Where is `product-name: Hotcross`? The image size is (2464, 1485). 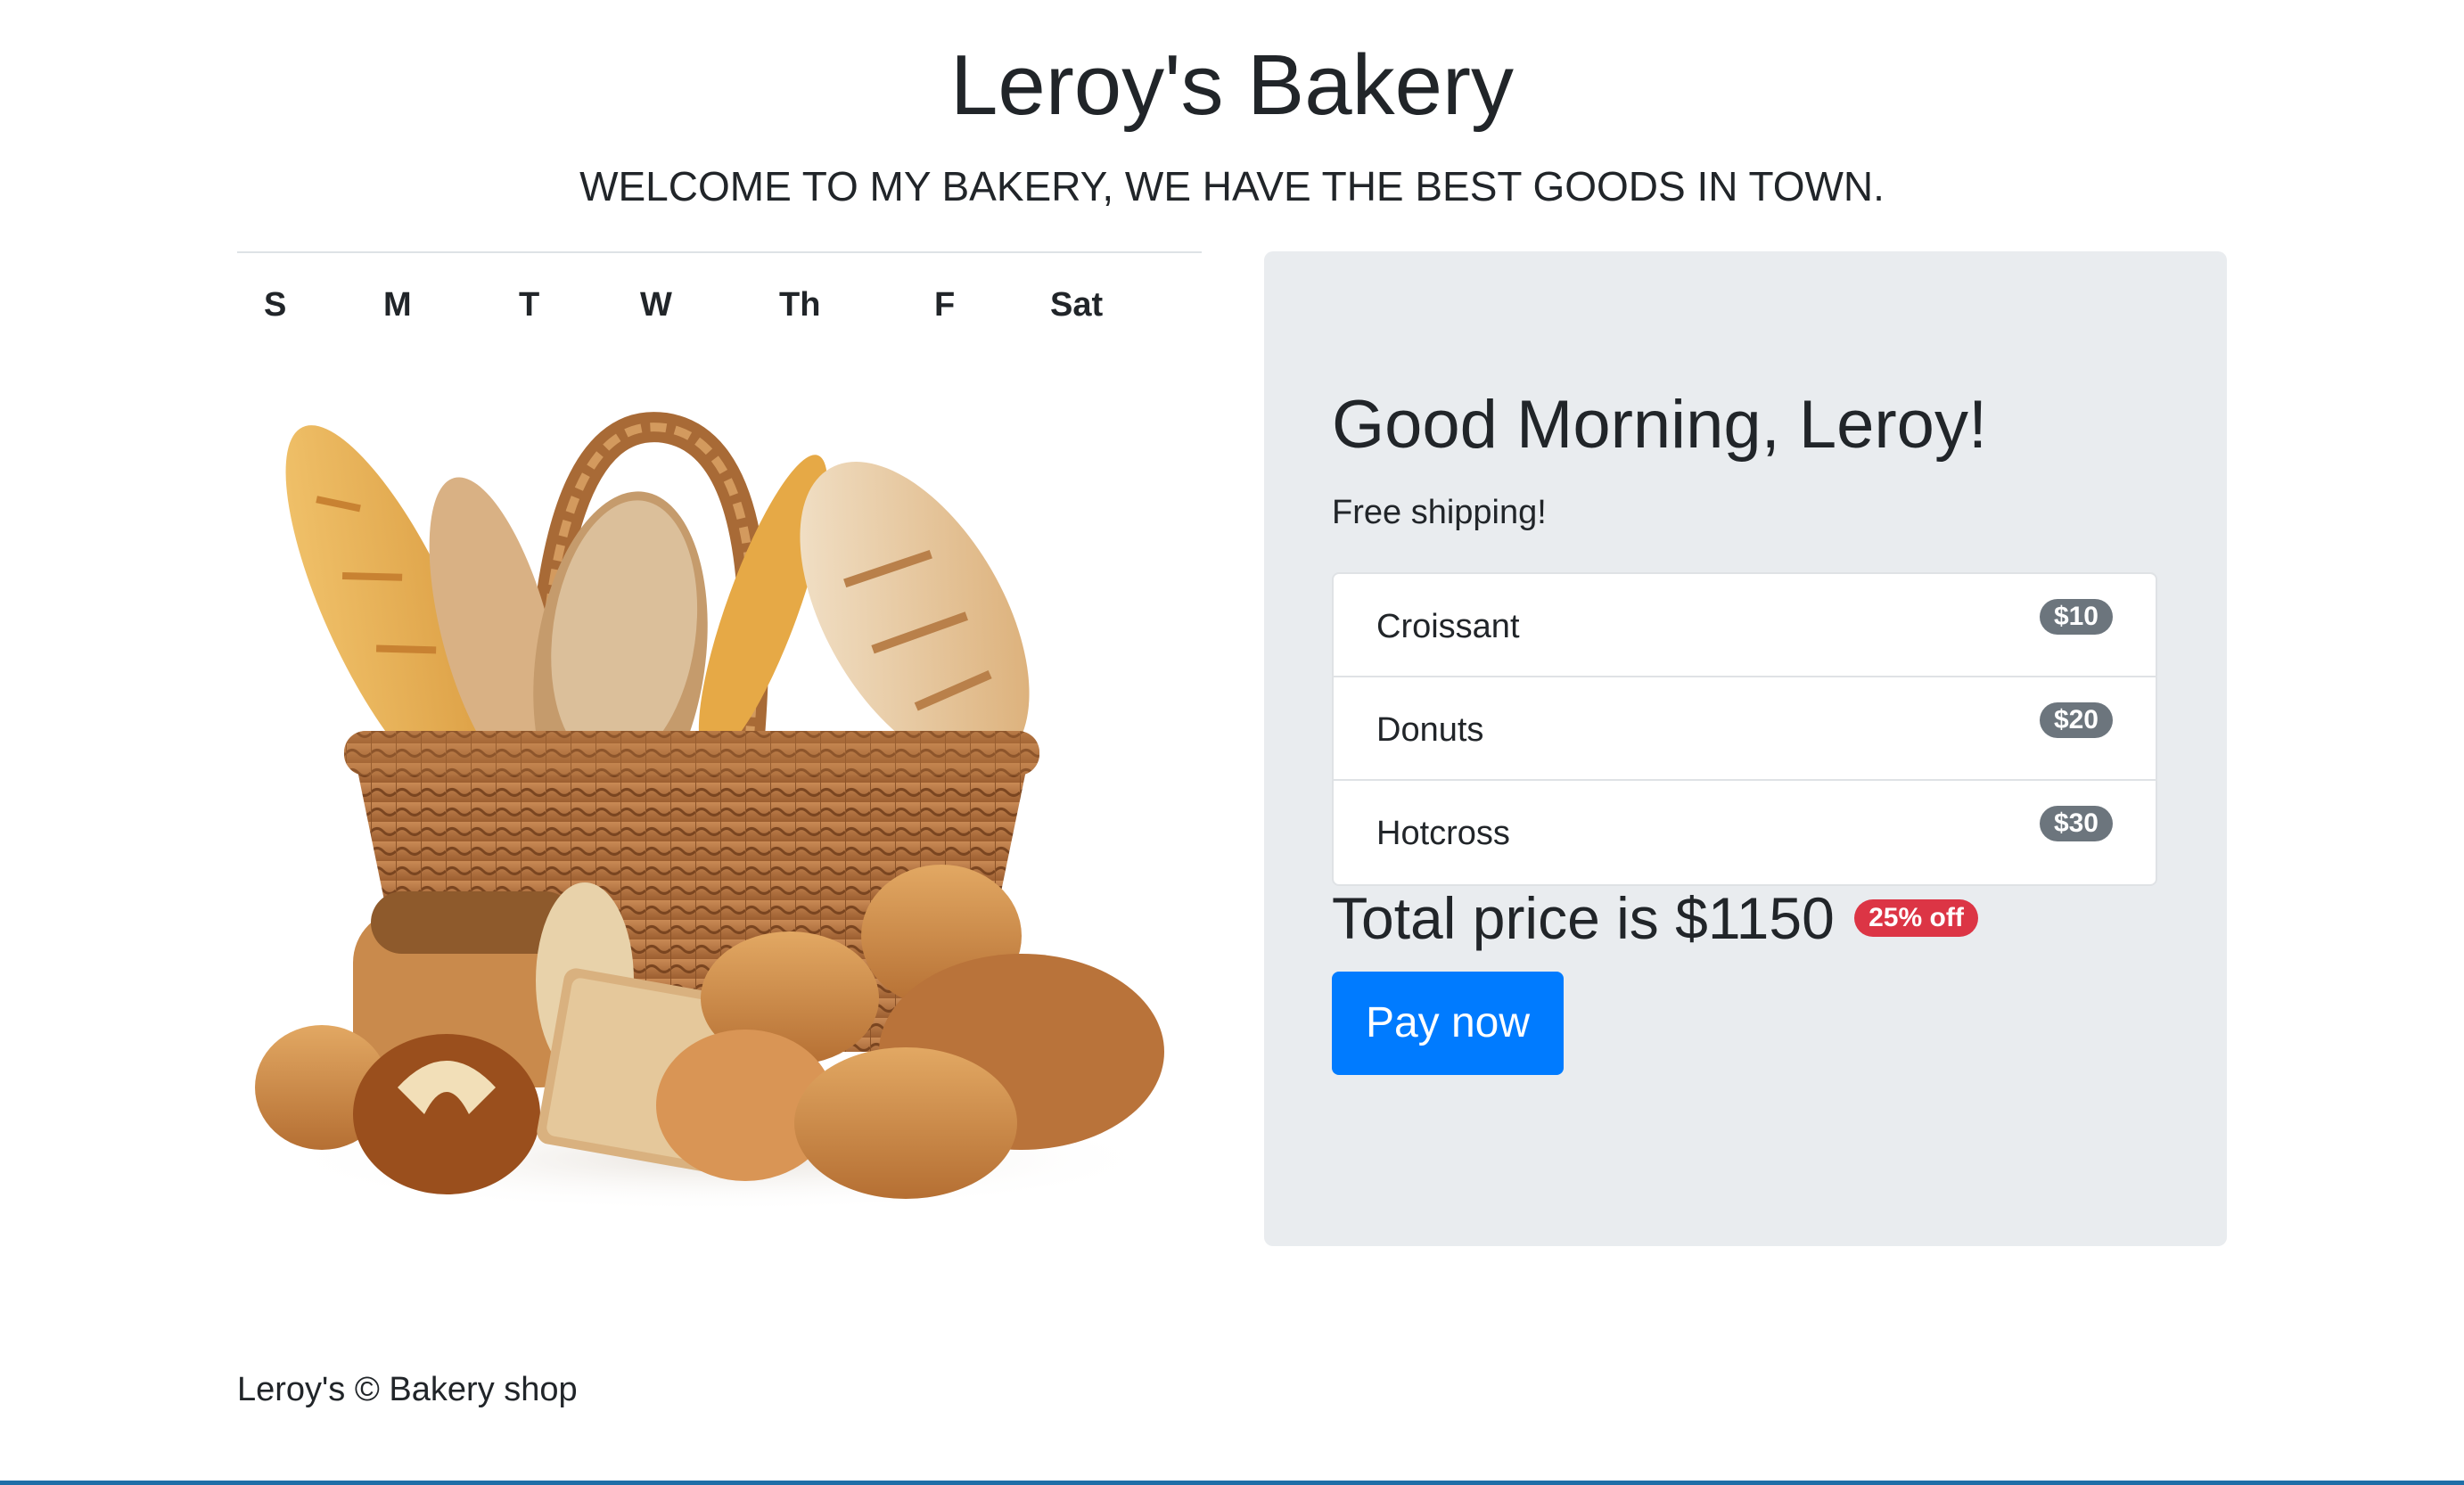 product-name: Hotcross is located at coordinates (1443, 833).